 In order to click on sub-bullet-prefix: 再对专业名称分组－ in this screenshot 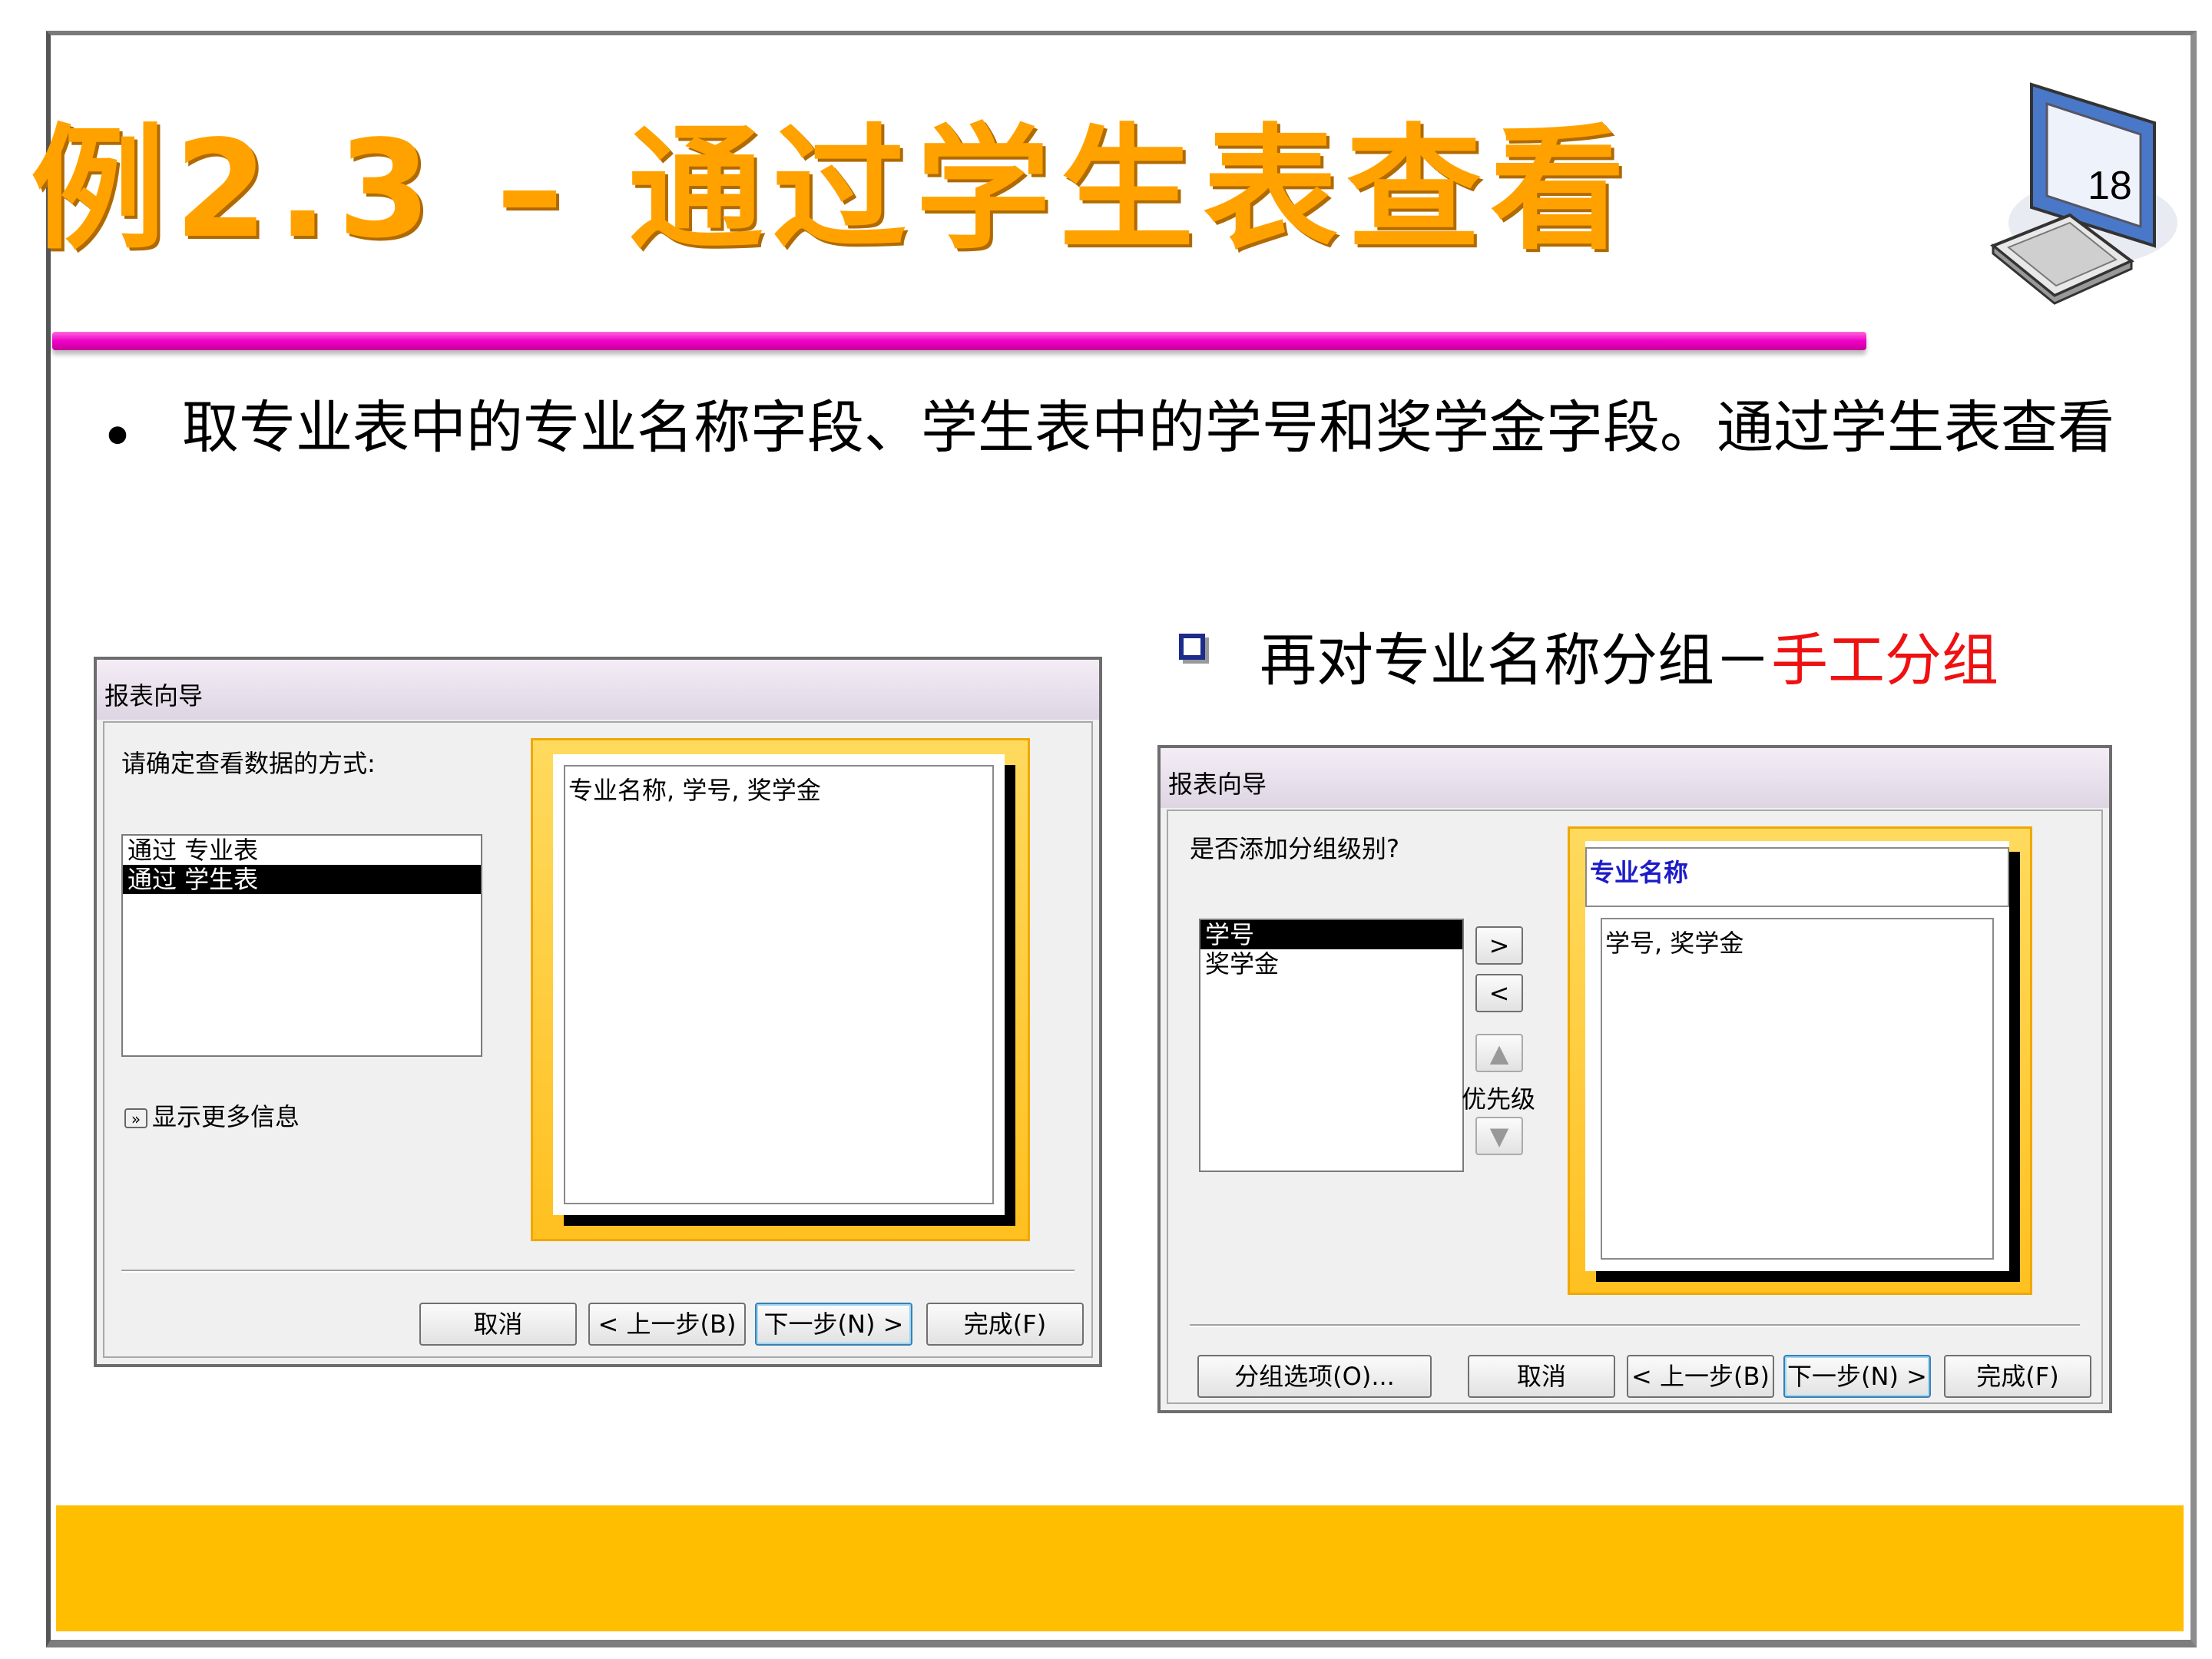, I will do `click(1515, 661)`.